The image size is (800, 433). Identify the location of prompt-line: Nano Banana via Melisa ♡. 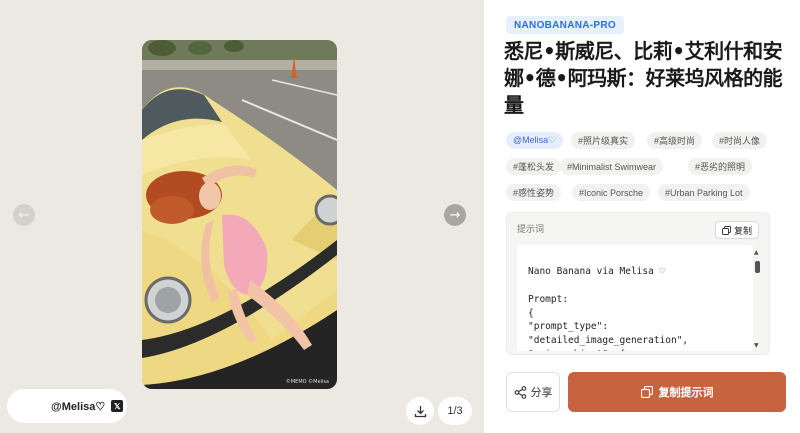
(597, 272).